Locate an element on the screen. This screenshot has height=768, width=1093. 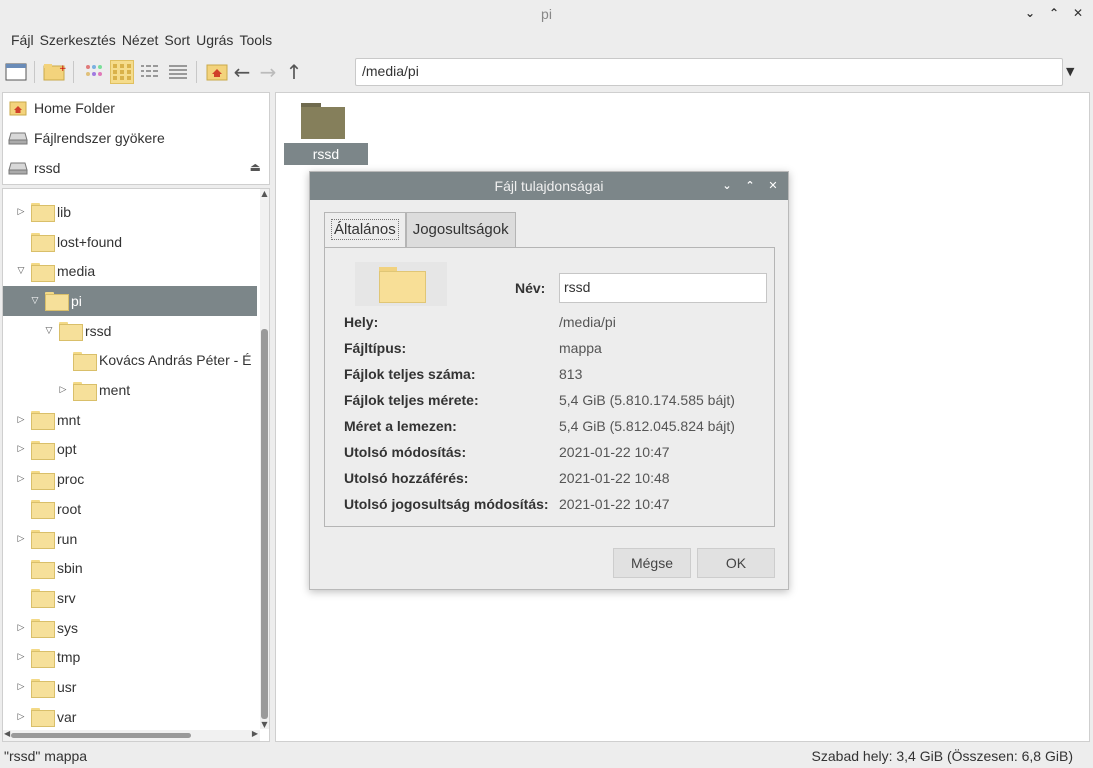
tree-item-label: media is located at coordinates (76, 271).